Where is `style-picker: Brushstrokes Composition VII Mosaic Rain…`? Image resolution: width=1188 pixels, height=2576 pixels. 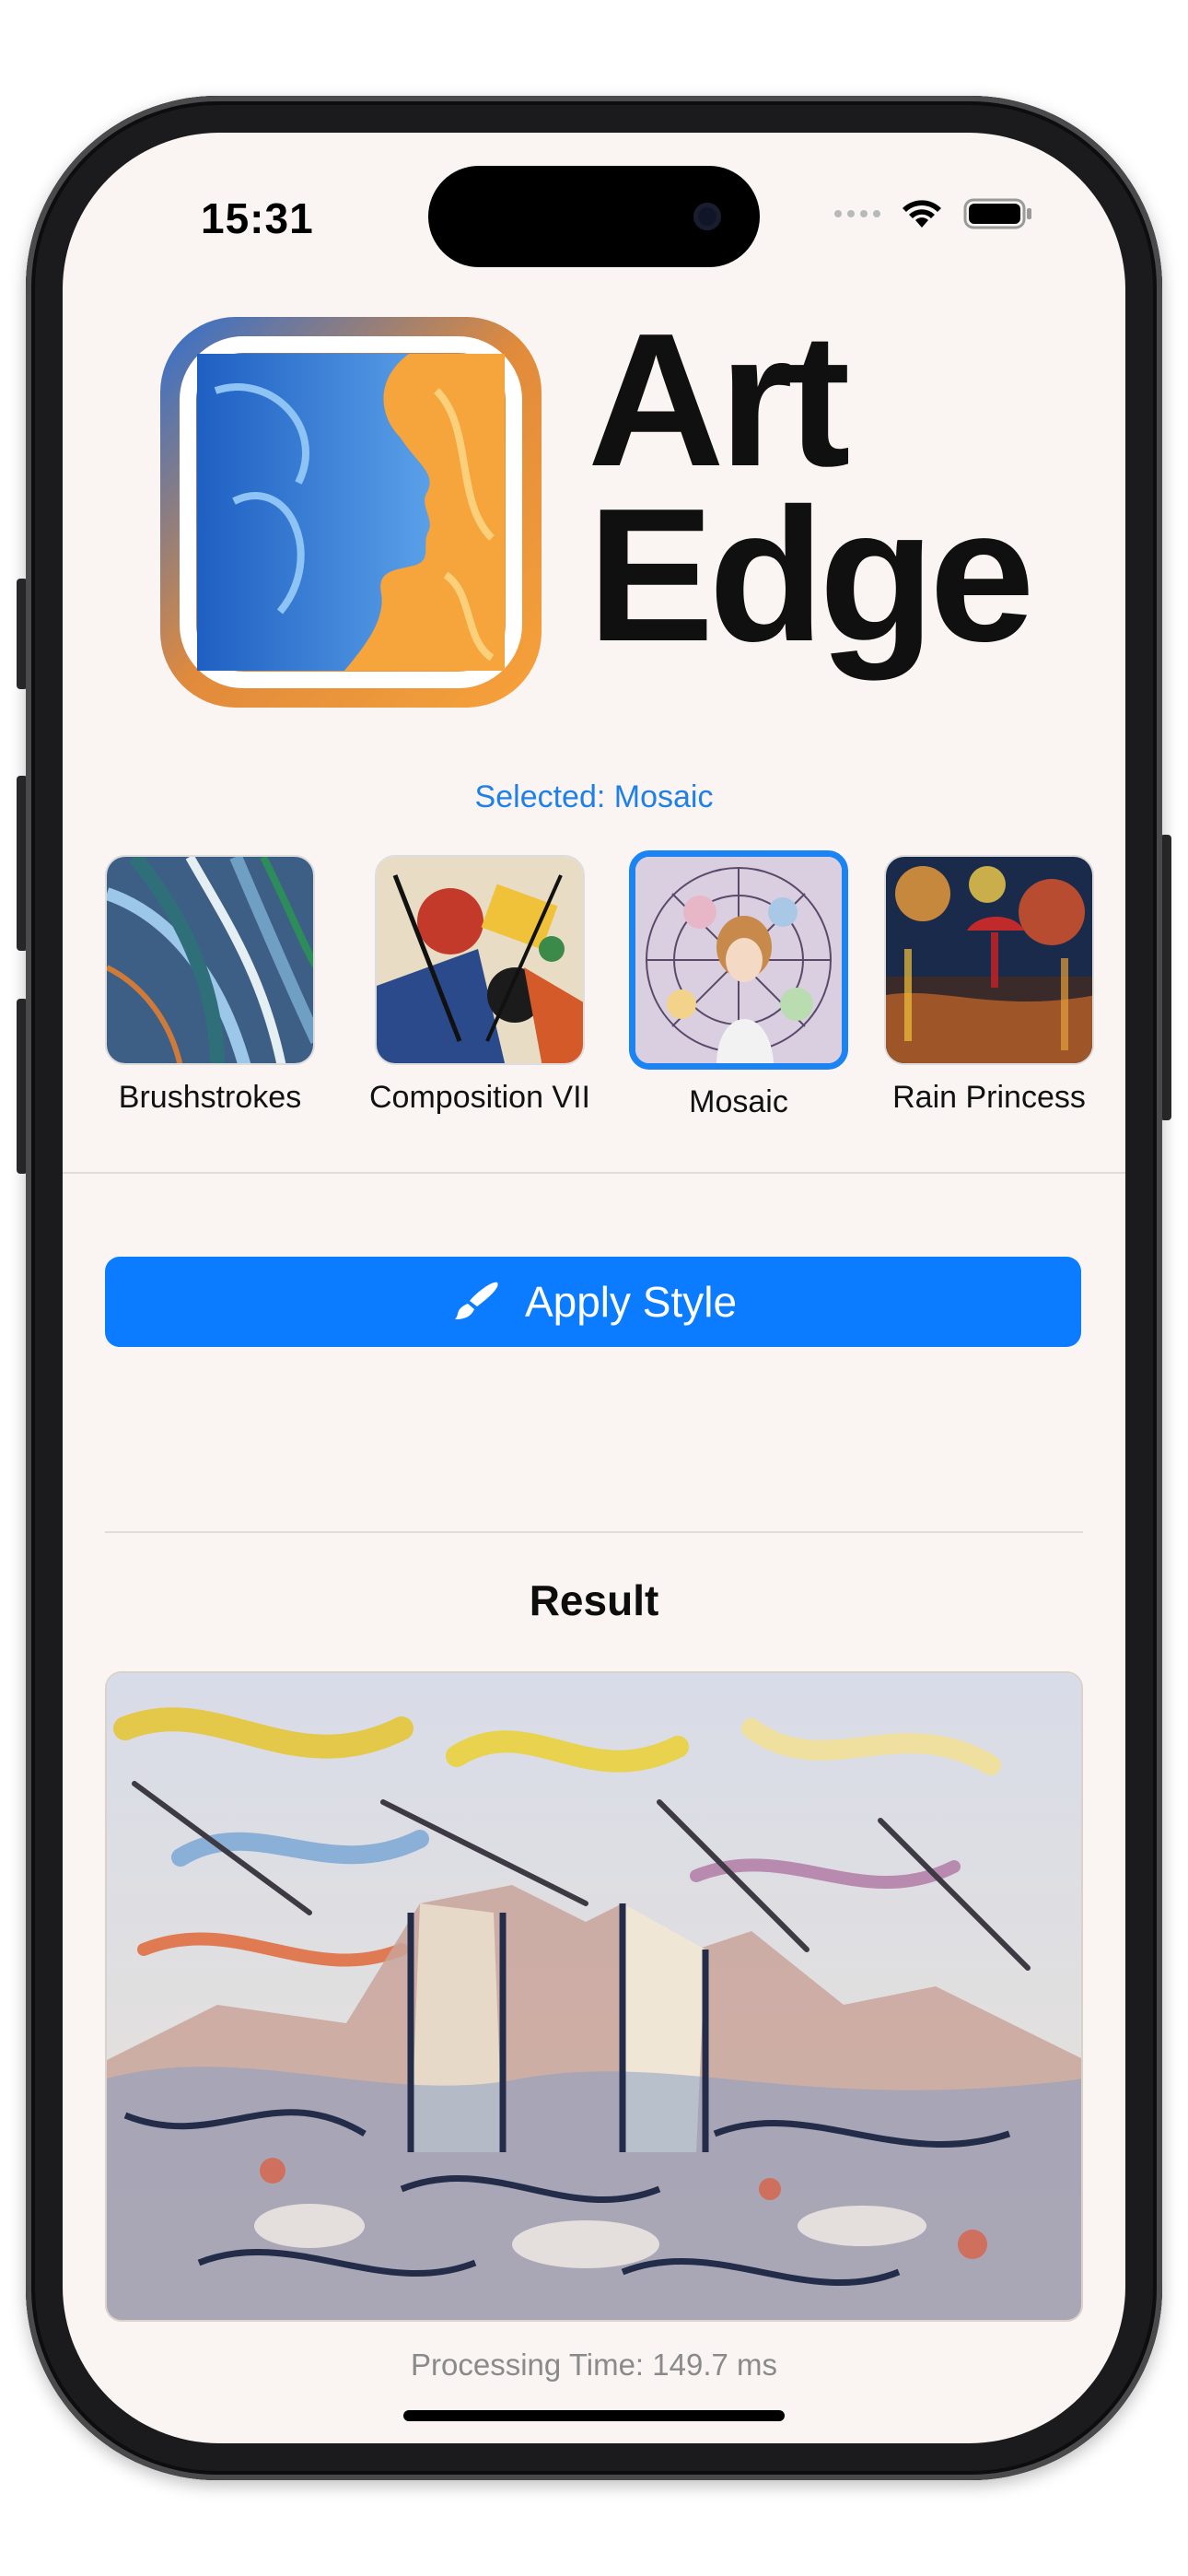
style-picker: Brushstrokes Composition VII Mosaic Rain… is located at coordinates (594, 990).